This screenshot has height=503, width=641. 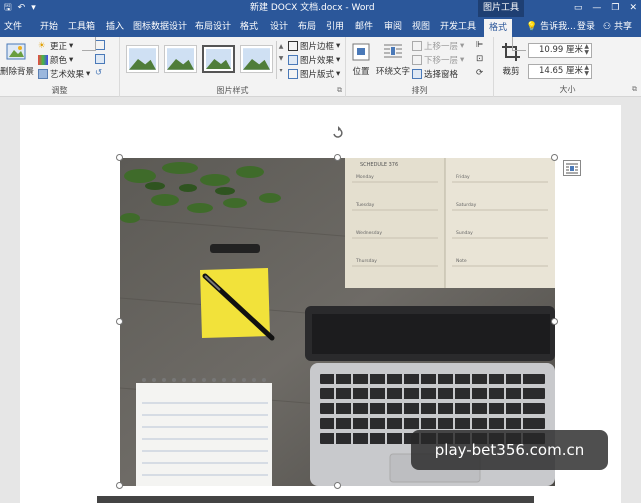 I want to click on tab-layout: 布局, so click(x=307, y=27).